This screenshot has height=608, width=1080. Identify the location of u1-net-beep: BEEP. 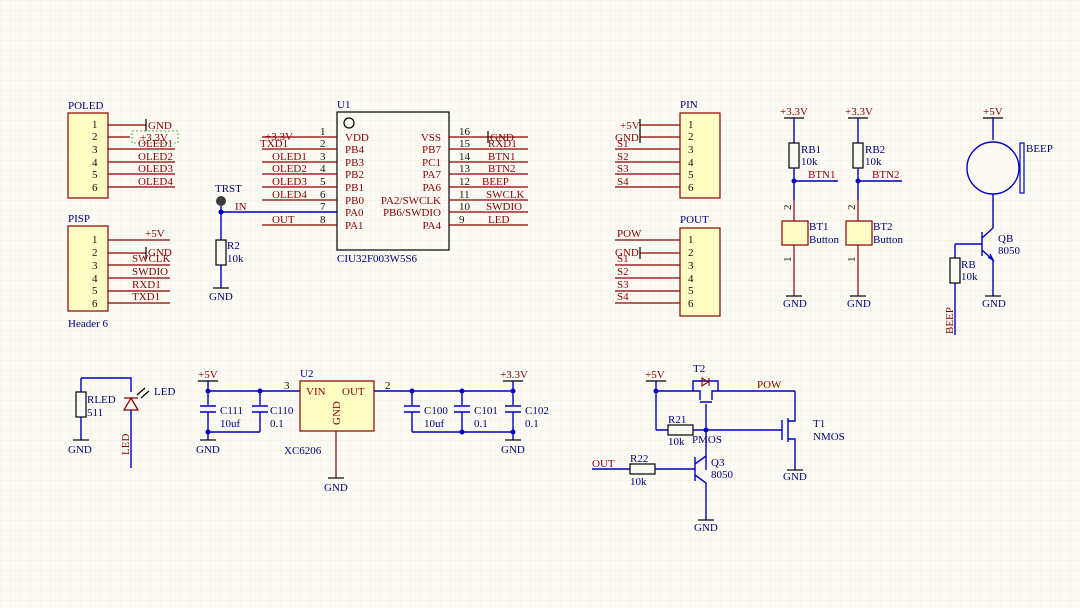
(495, 182).